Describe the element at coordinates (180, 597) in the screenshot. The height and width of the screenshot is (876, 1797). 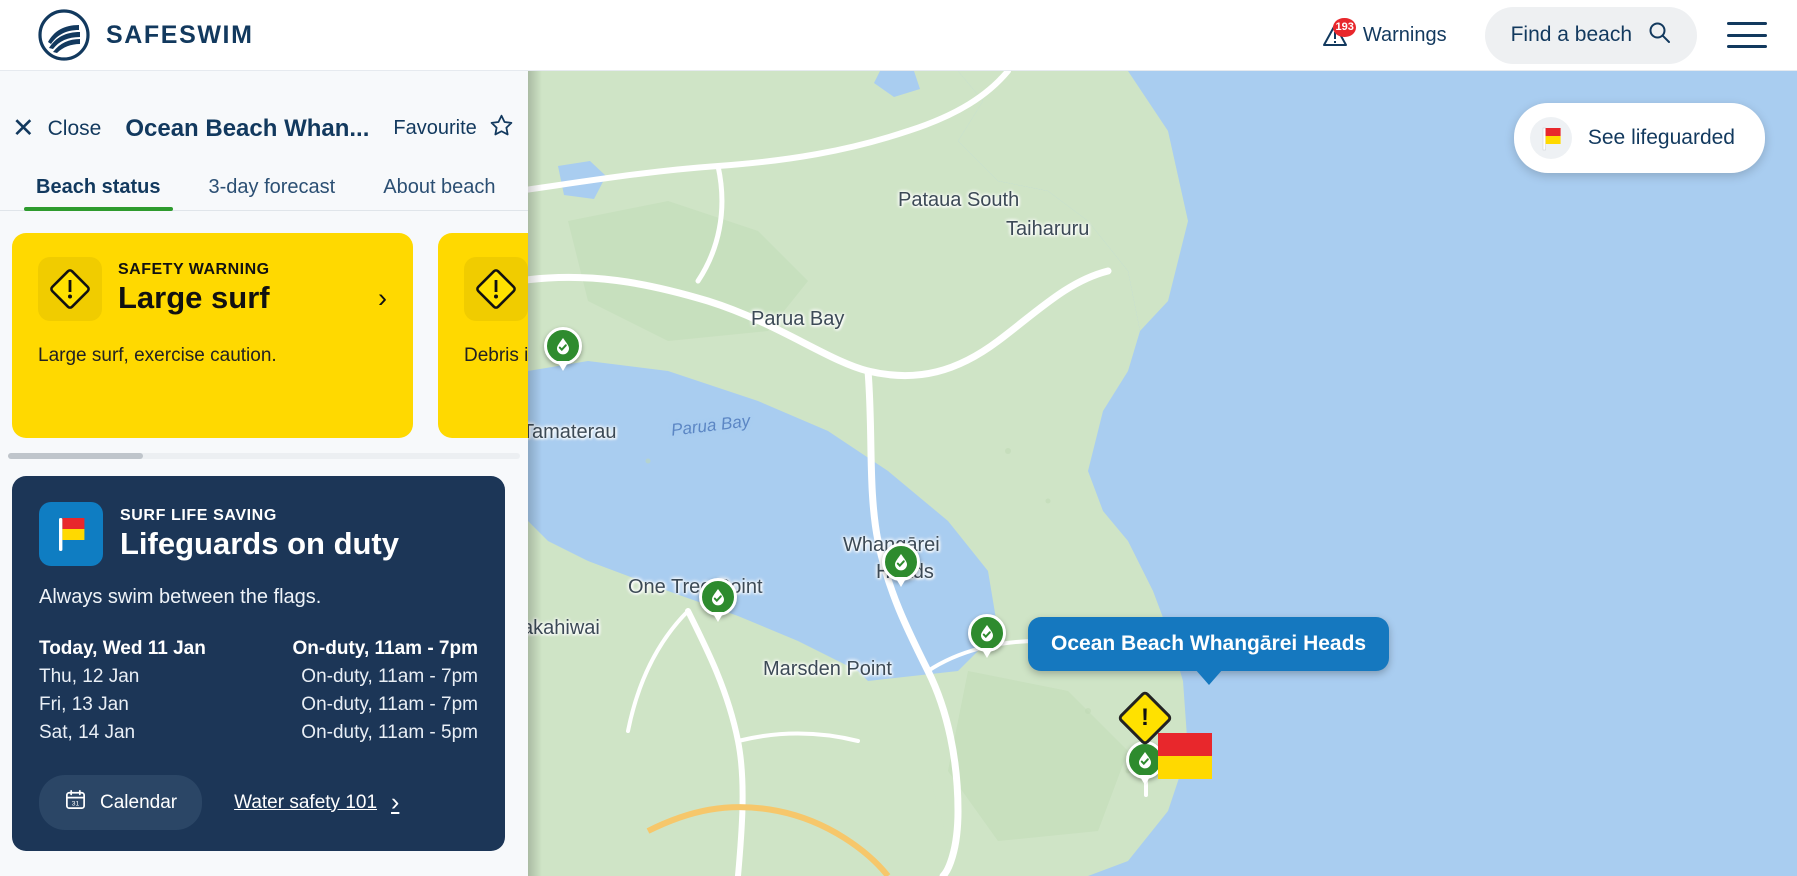
I see `lifeguard-subtitle: Always swim between the flags.` at that location.